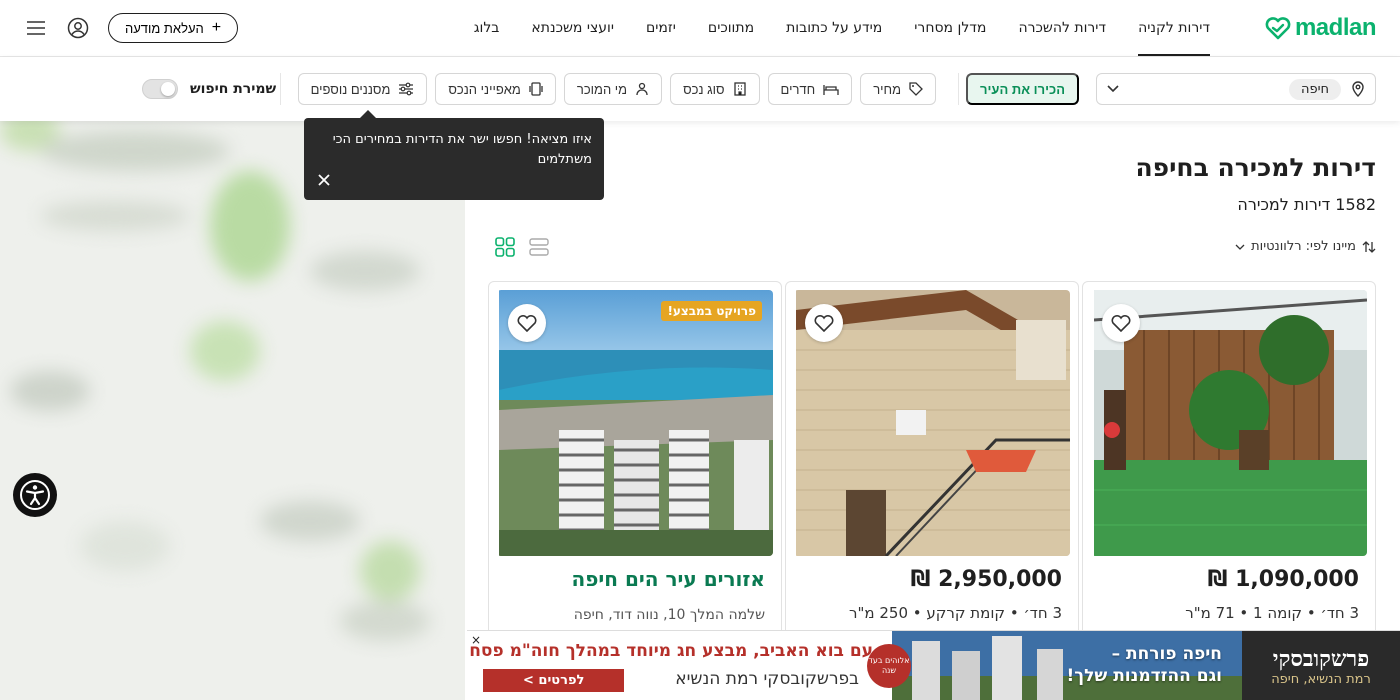 Image resolution: width=1400 pixels, height=700 pixels. I want to click on ad-brand-name: פרשקובסקי, so click(1321, 658).